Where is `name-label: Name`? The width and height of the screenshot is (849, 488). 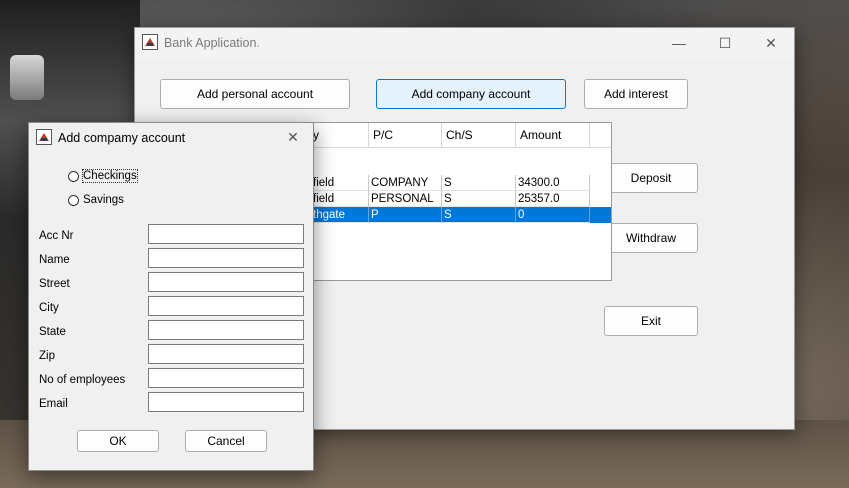 name-label: Name is located at coordinates (54, 260).